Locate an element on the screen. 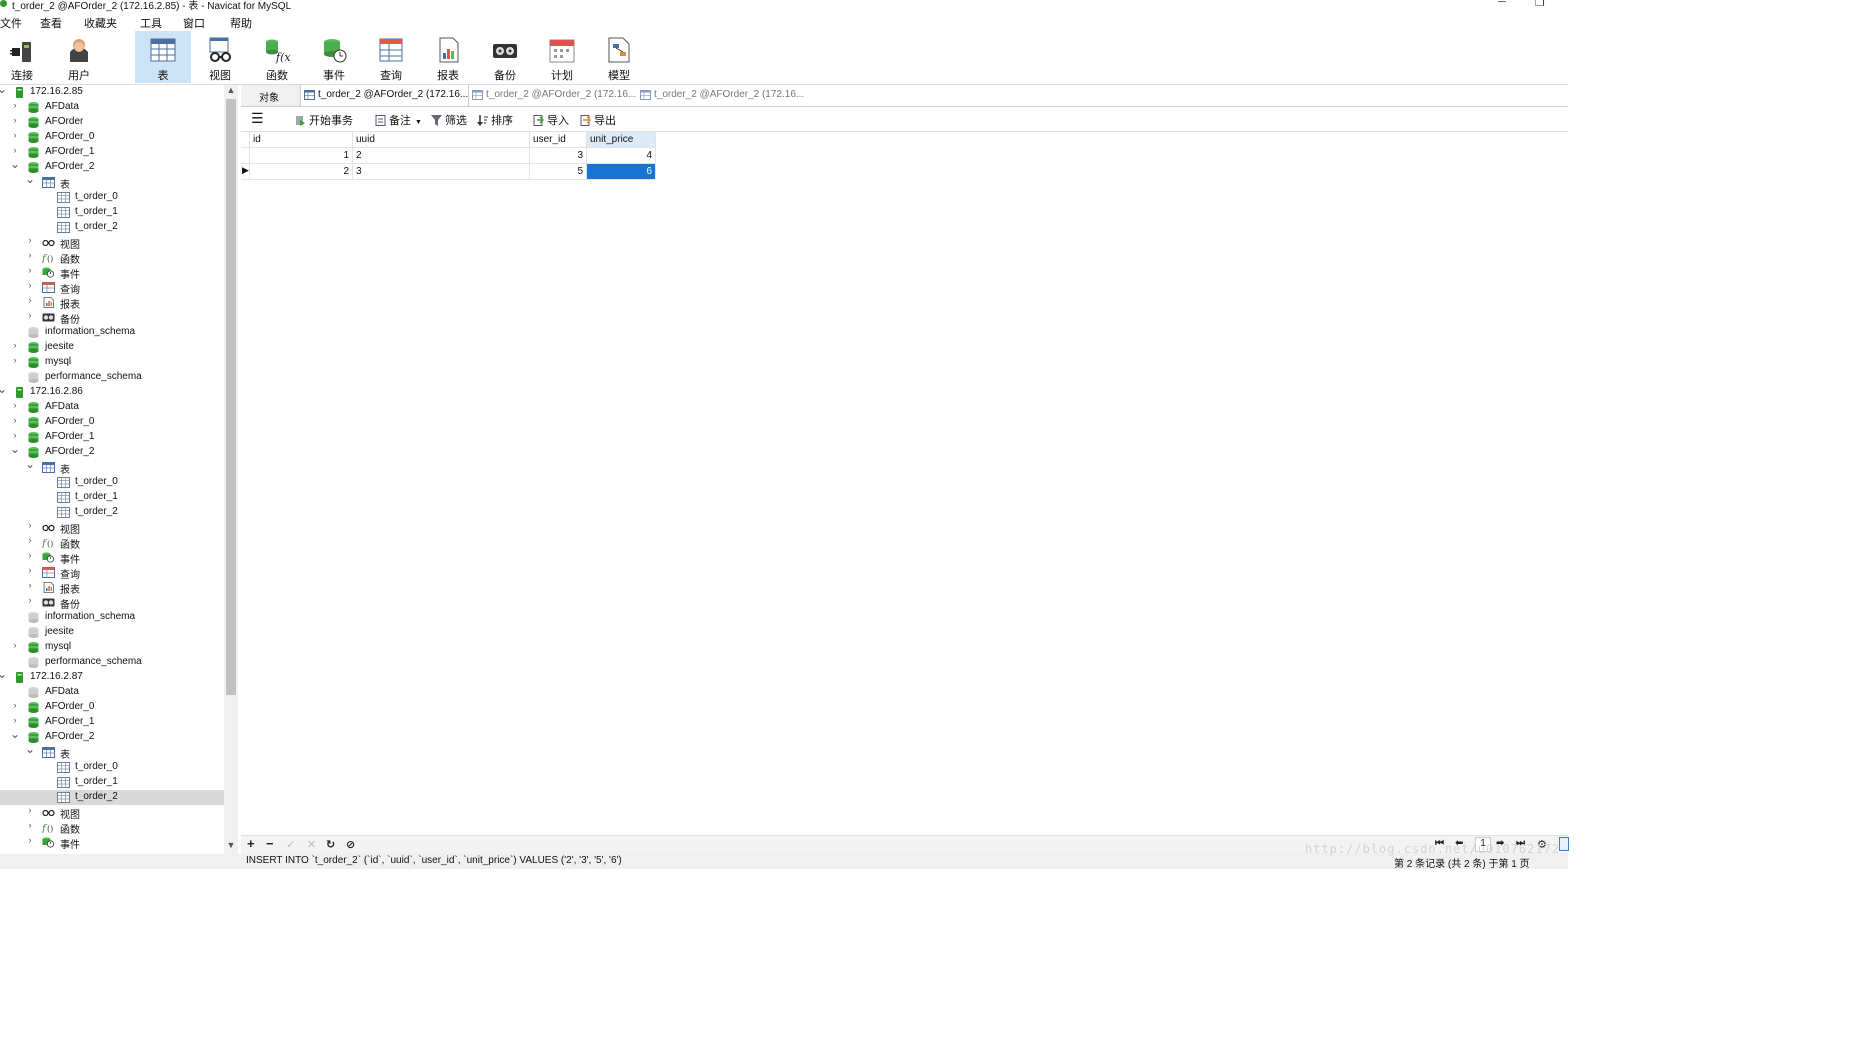  tree-item: ⌄ 172.16.2.87 is located at coordinates (112, 676).